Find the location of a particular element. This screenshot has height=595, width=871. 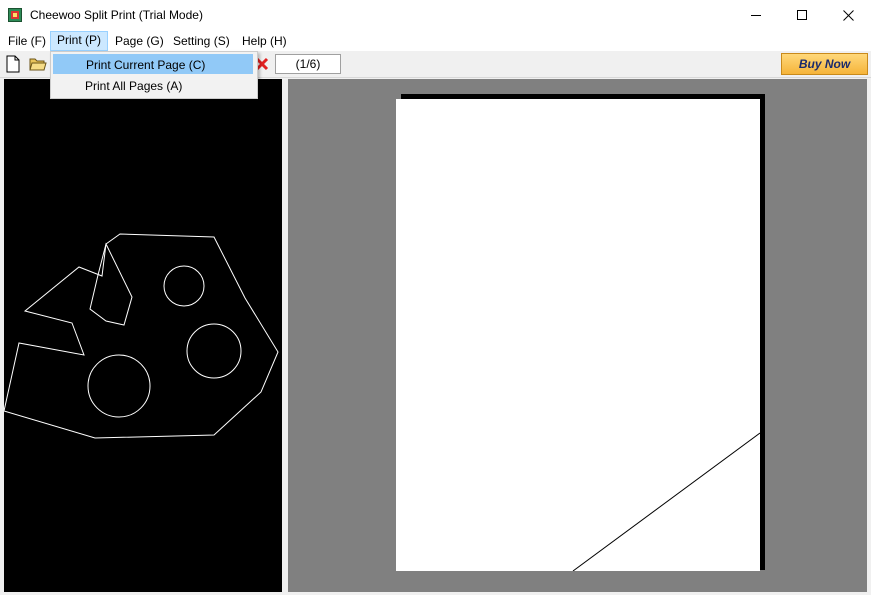

preview-page-content is located at coordinates (666, 501).